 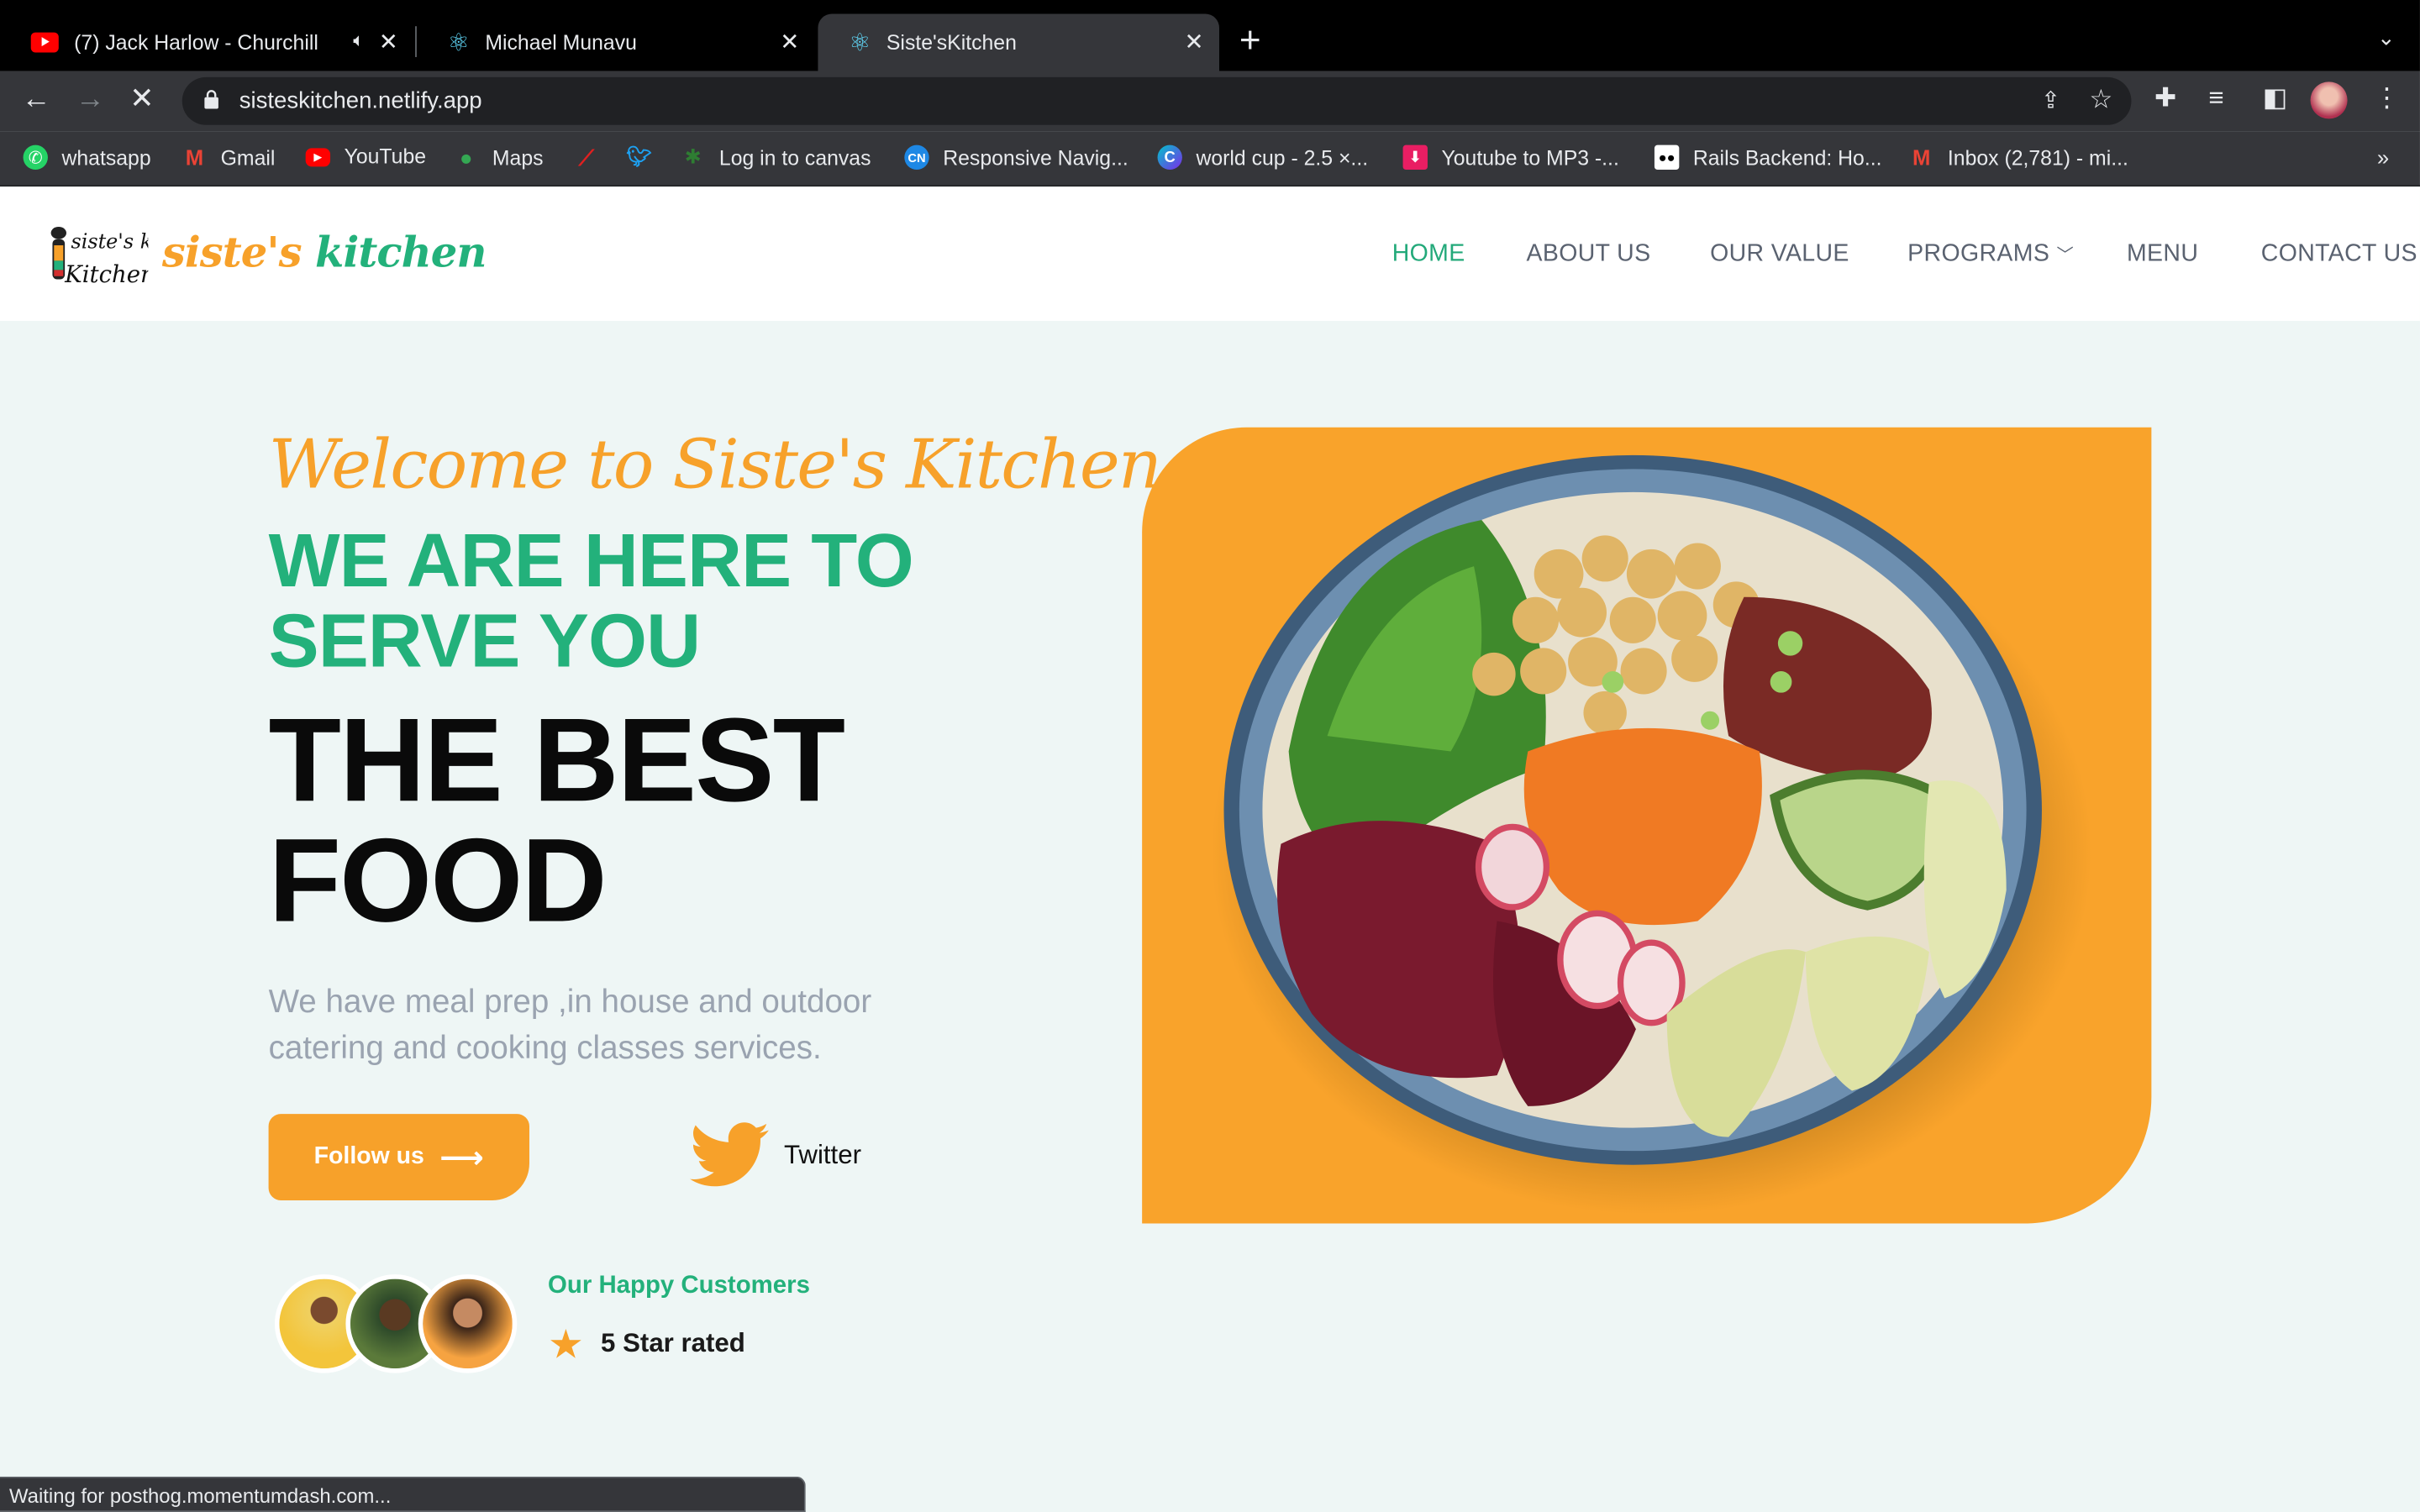 I want to click on more-bookmarks-icon: », so click(x=2383, y=157).